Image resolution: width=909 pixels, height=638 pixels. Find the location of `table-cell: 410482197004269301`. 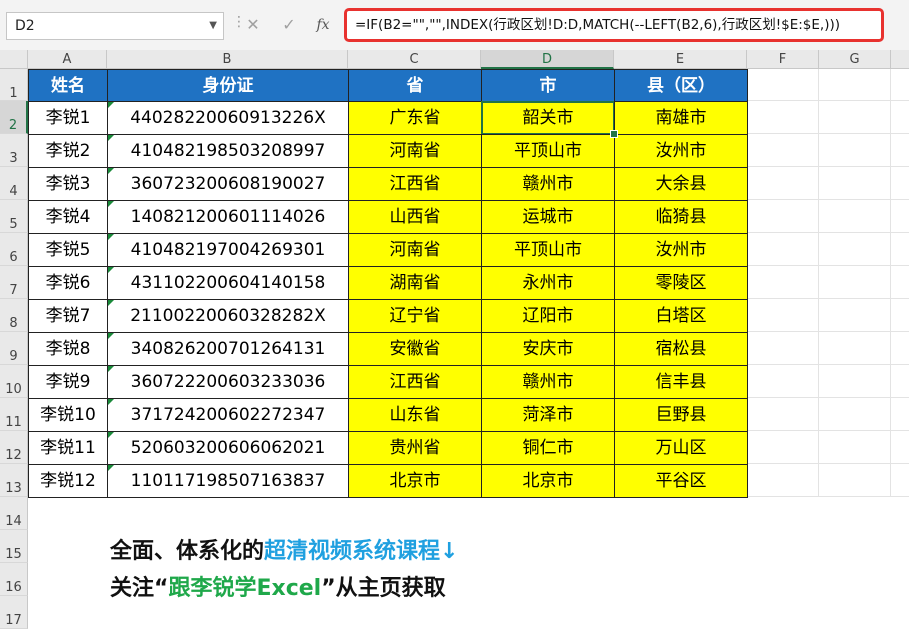

table-cell: 410482197004269301 is located at coordinates (228, 250).